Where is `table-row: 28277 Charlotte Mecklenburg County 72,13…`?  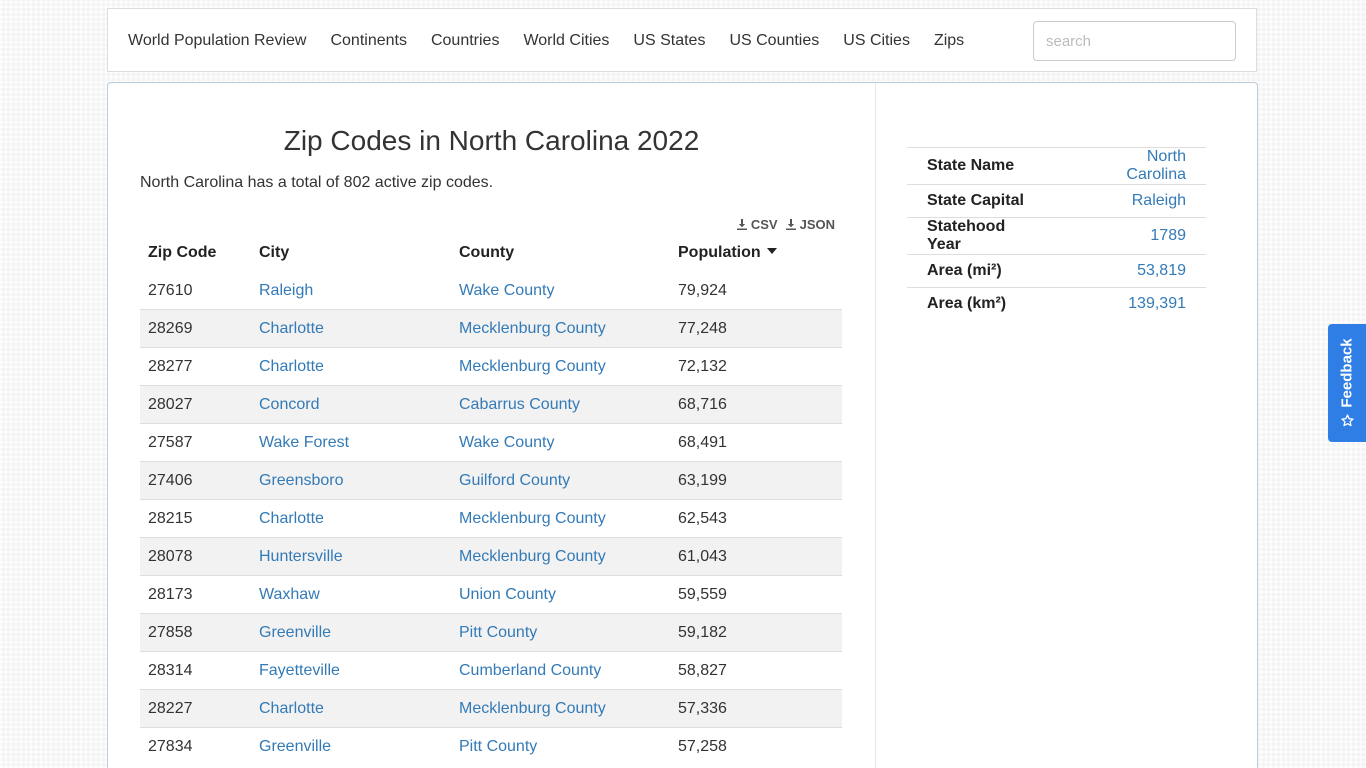
table-row: 28277 Charlotte Mecklenburg County 72,13… is located at coordinates (491, 366).